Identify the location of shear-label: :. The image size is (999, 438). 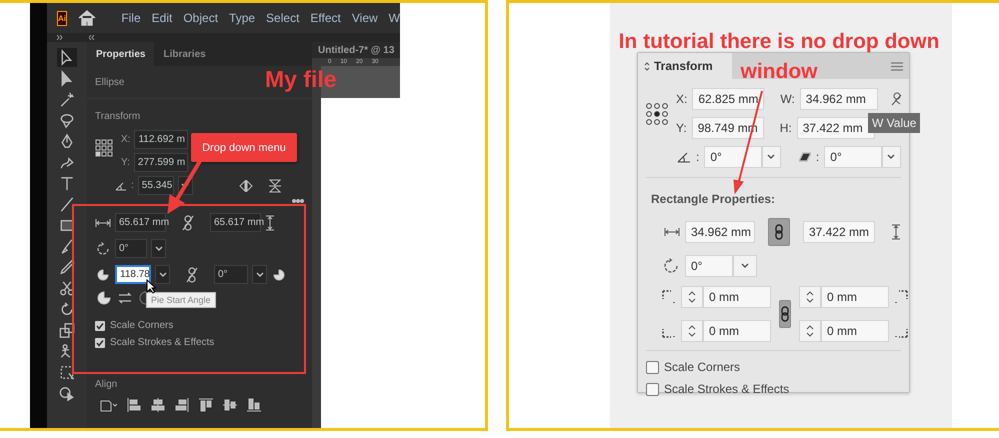
(818, 157).